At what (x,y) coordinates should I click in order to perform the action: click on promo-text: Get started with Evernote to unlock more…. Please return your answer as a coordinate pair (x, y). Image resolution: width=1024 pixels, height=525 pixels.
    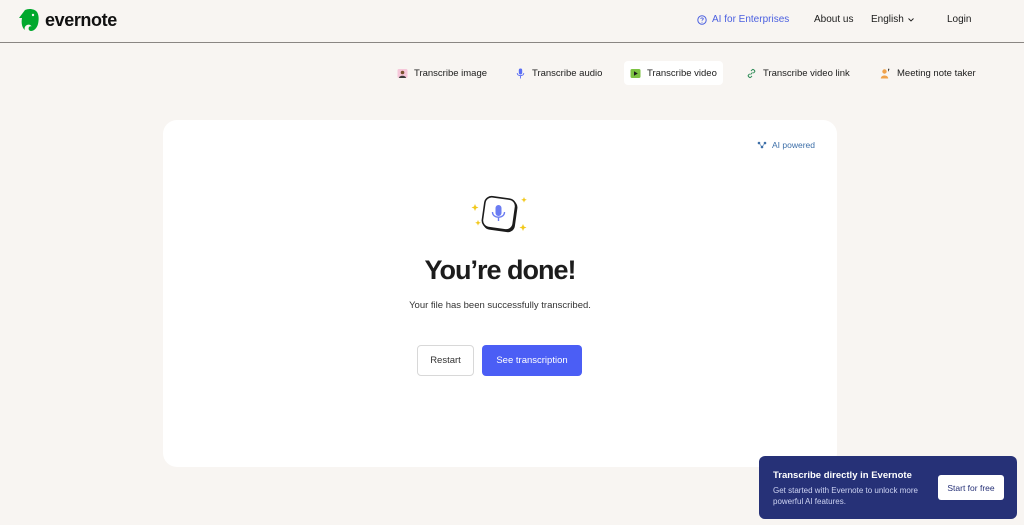
    Looking at the image, I should click on (845, 496).